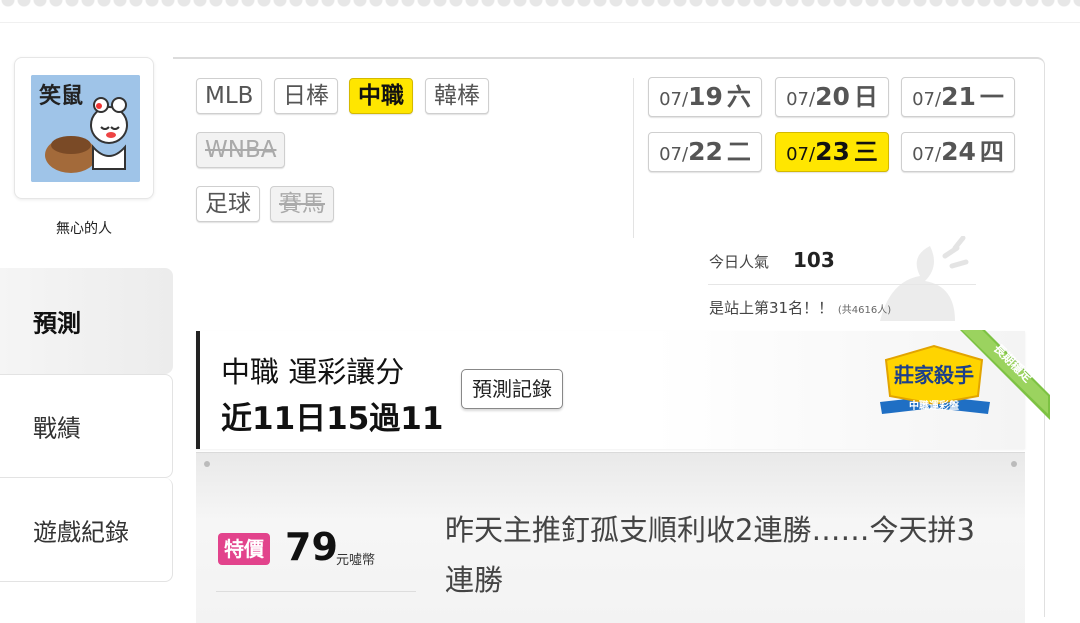  I want to click on avatar: 笑鼠, so click(85, 128).